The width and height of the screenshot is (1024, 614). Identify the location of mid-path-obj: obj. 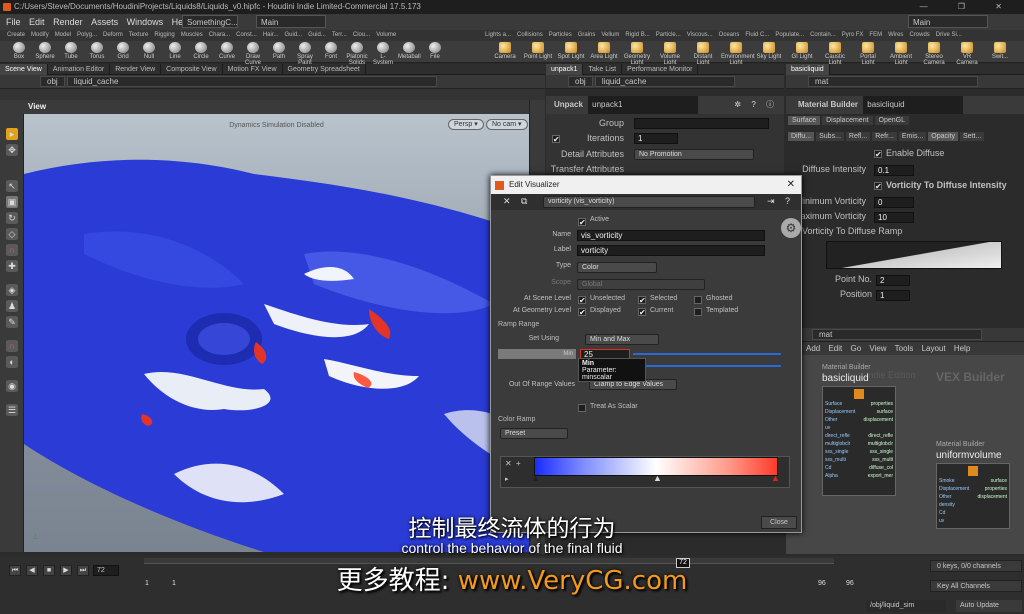
(580, 81).